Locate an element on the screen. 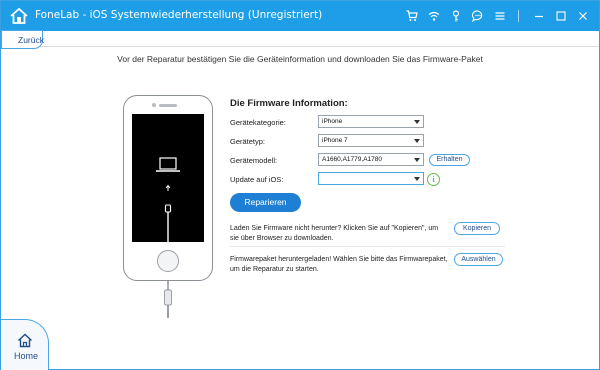 The image size is (600, 370). repair-button: Reparieren is located at coordinates (265, 202).